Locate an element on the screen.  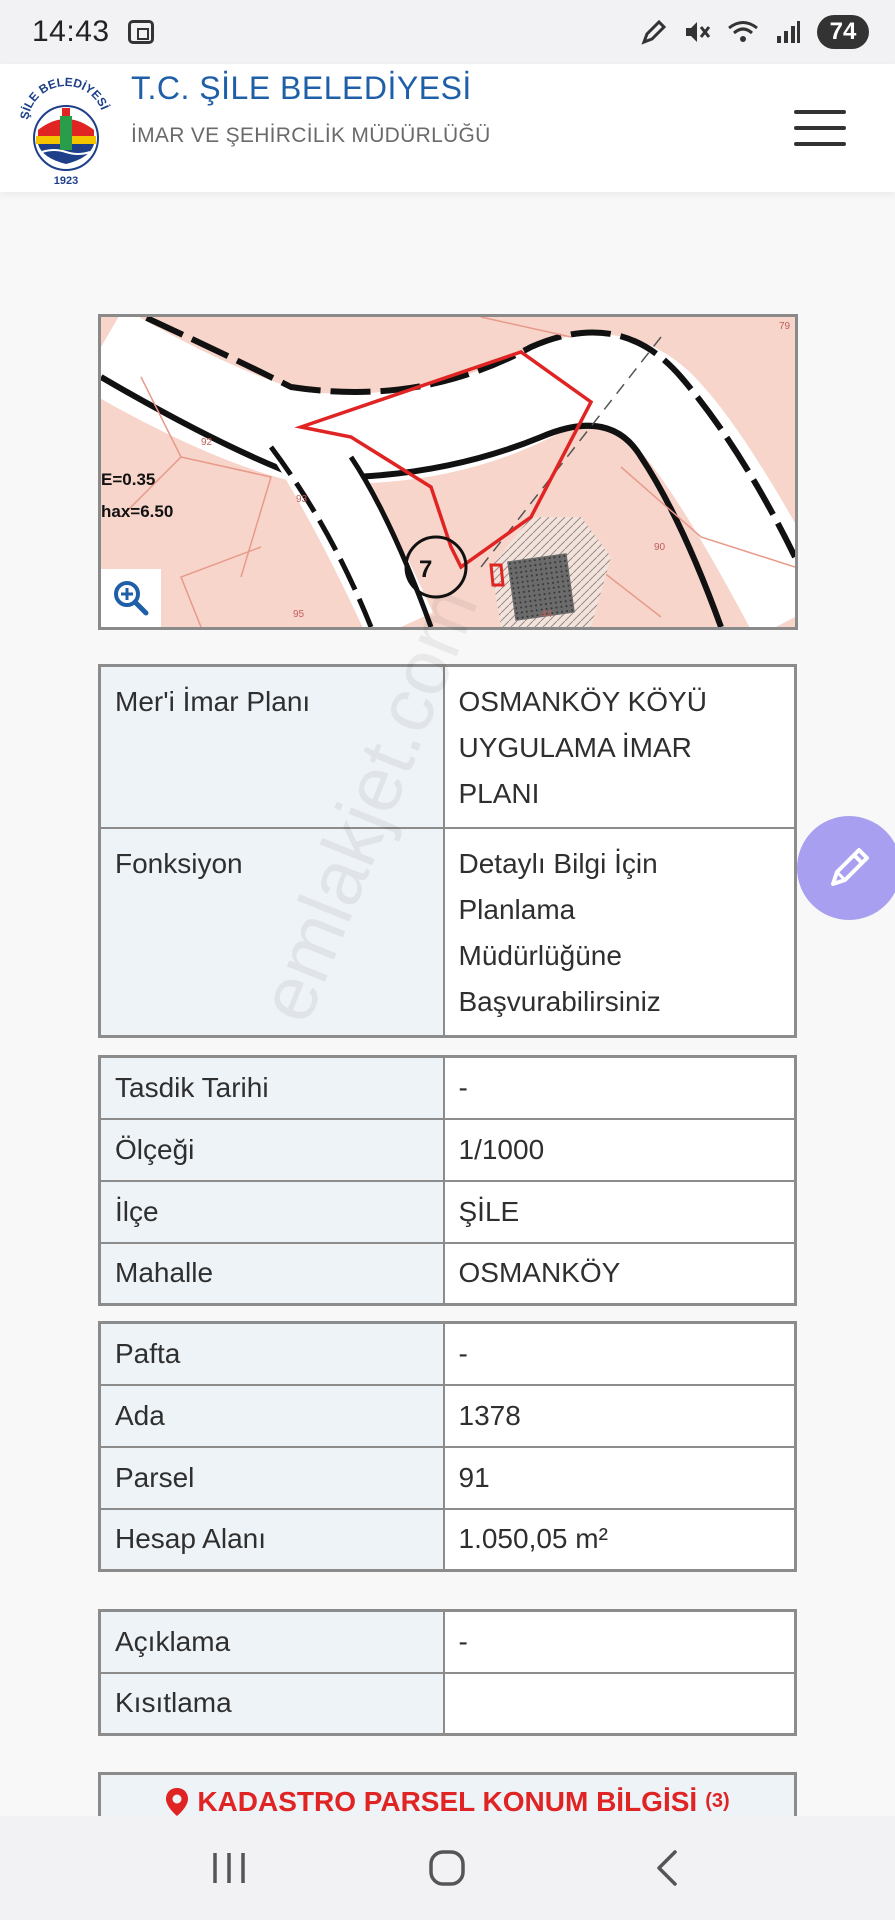
table-row: İlçe ŞİLE is located at coordinates (447, 1211).